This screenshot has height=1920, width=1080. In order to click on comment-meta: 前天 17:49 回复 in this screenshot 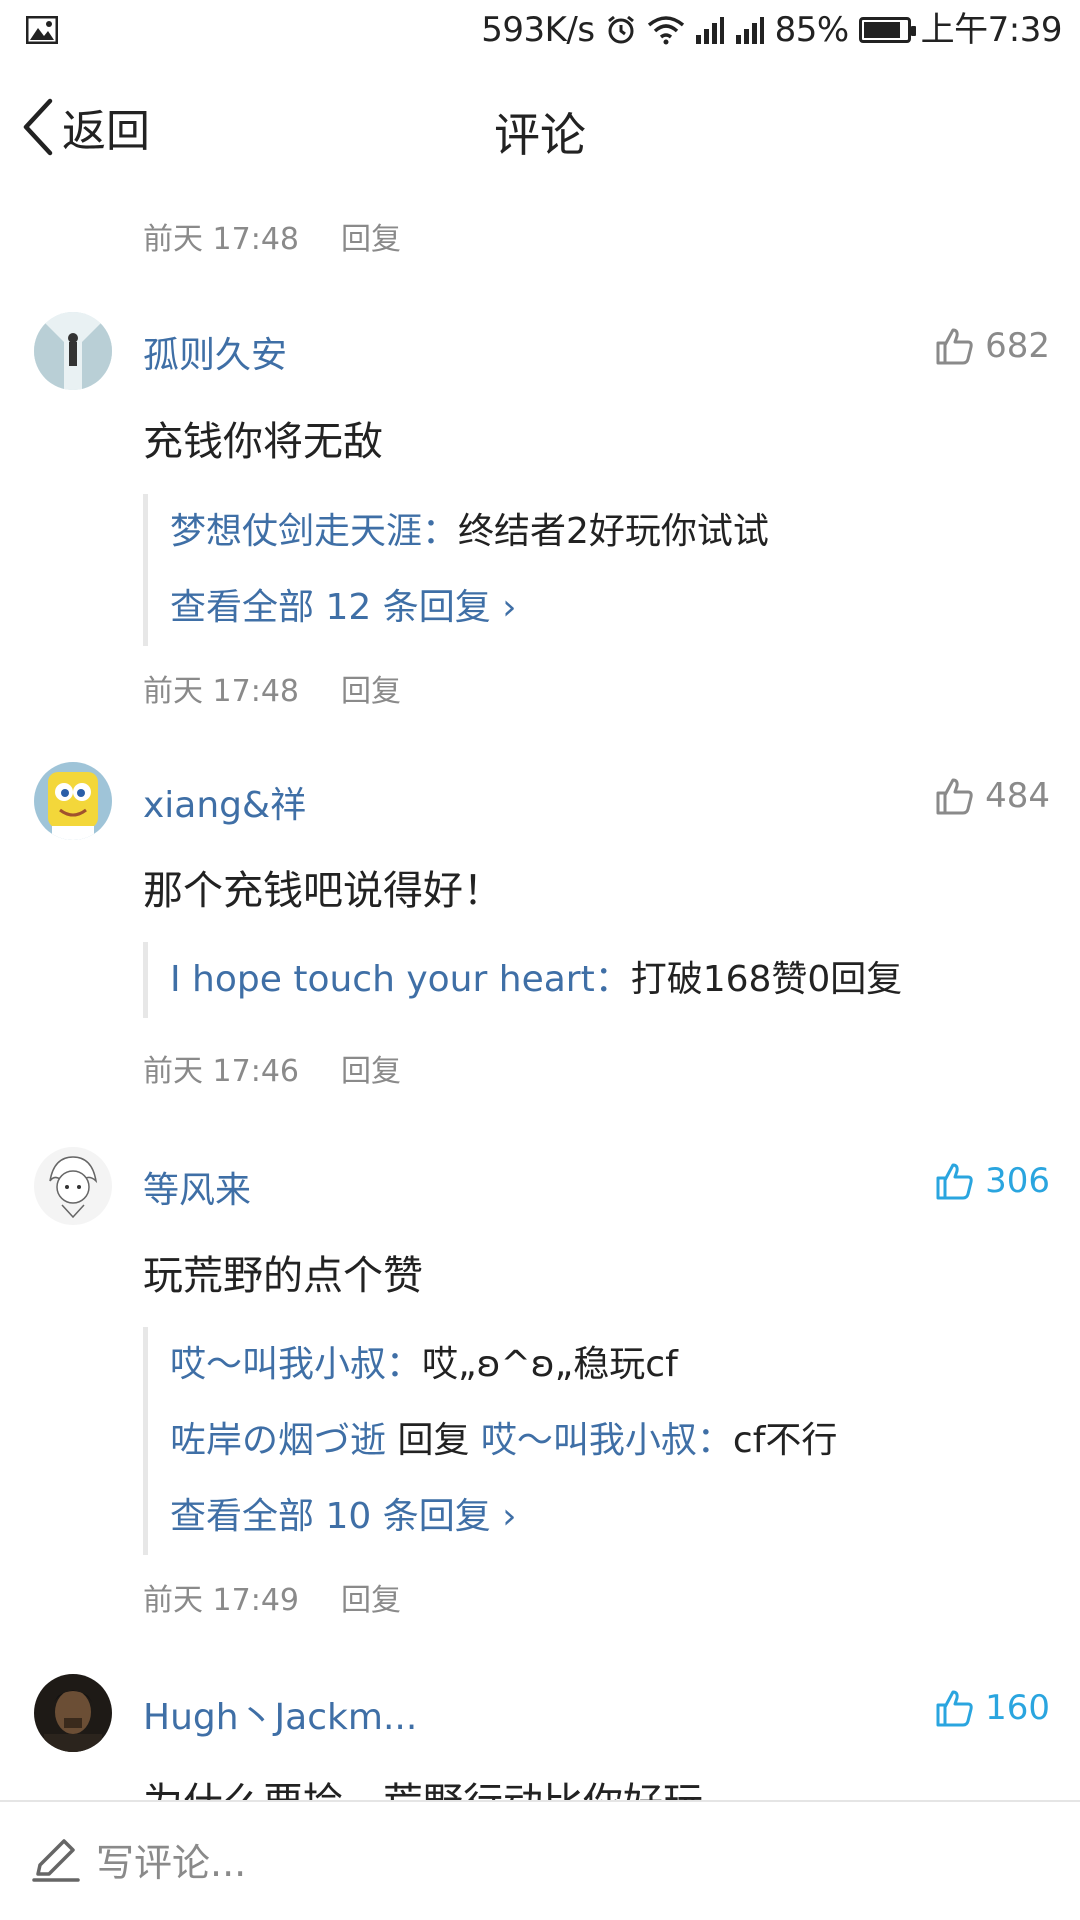, I will do `click(272, 1597)`.